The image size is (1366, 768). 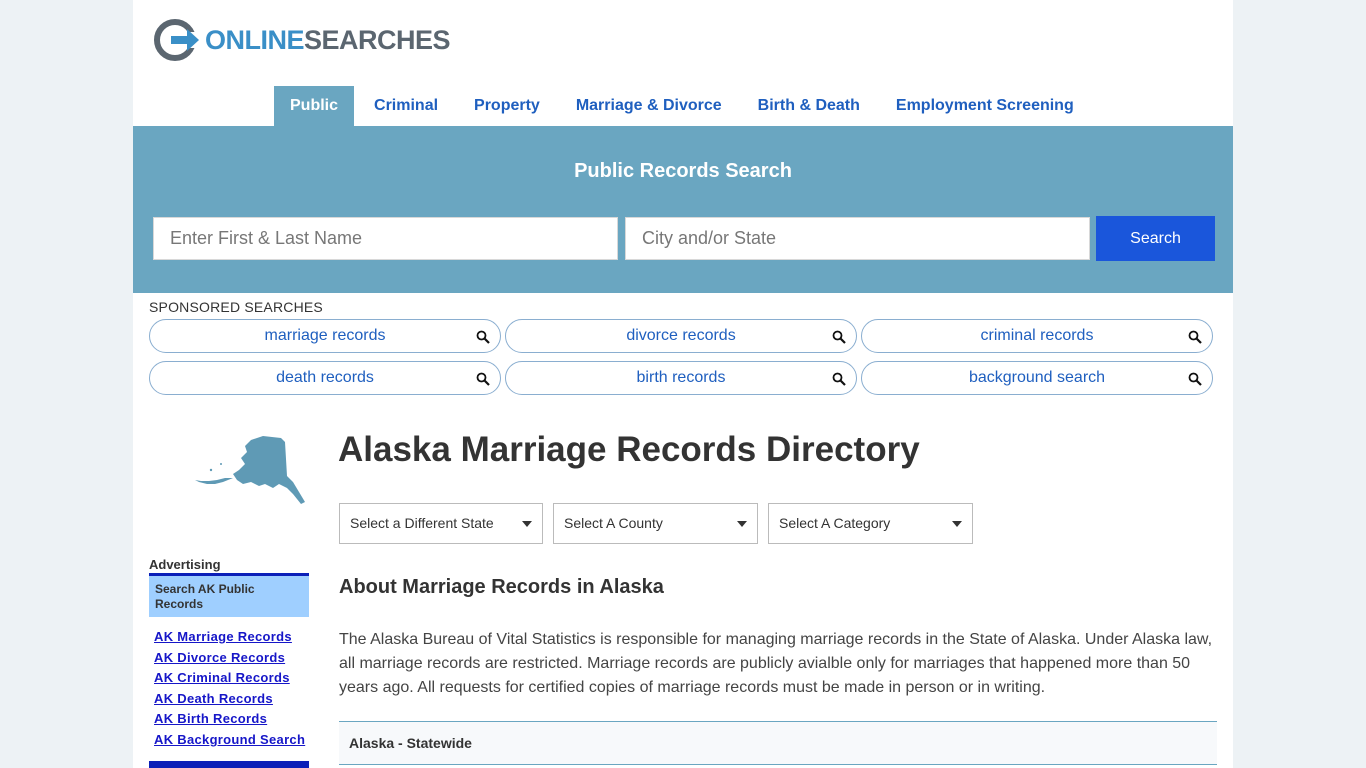 I want to click on nav-public: Public, so click(x=314, y=106).